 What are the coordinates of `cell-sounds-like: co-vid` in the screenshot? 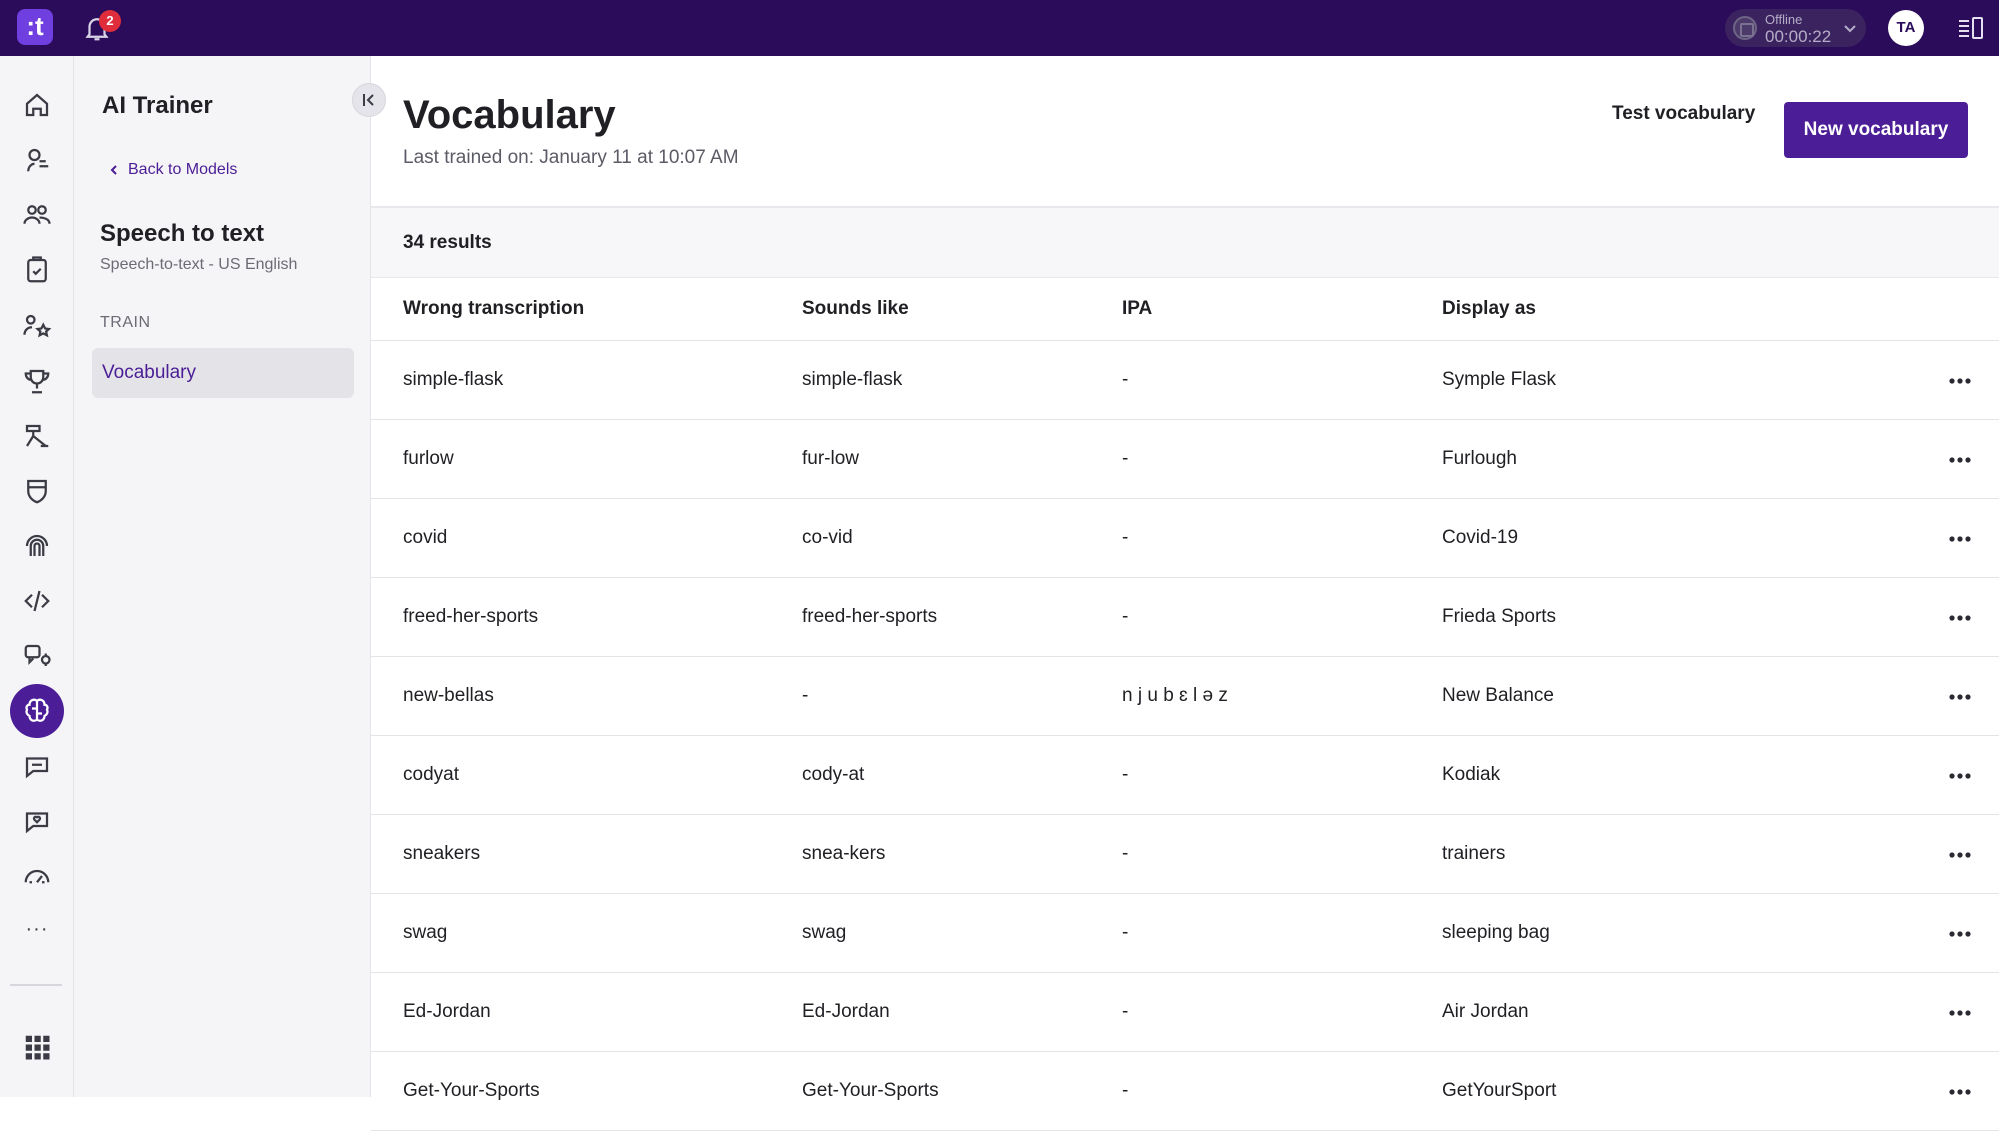 It's located at (827, 537).